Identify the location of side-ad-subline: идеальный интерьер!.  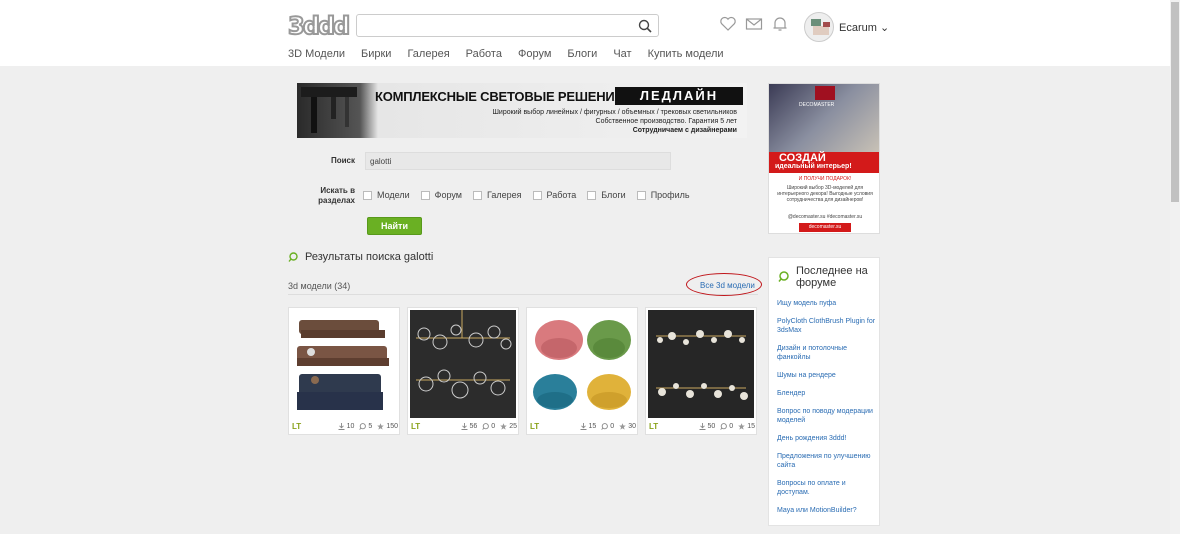
(813, 166).